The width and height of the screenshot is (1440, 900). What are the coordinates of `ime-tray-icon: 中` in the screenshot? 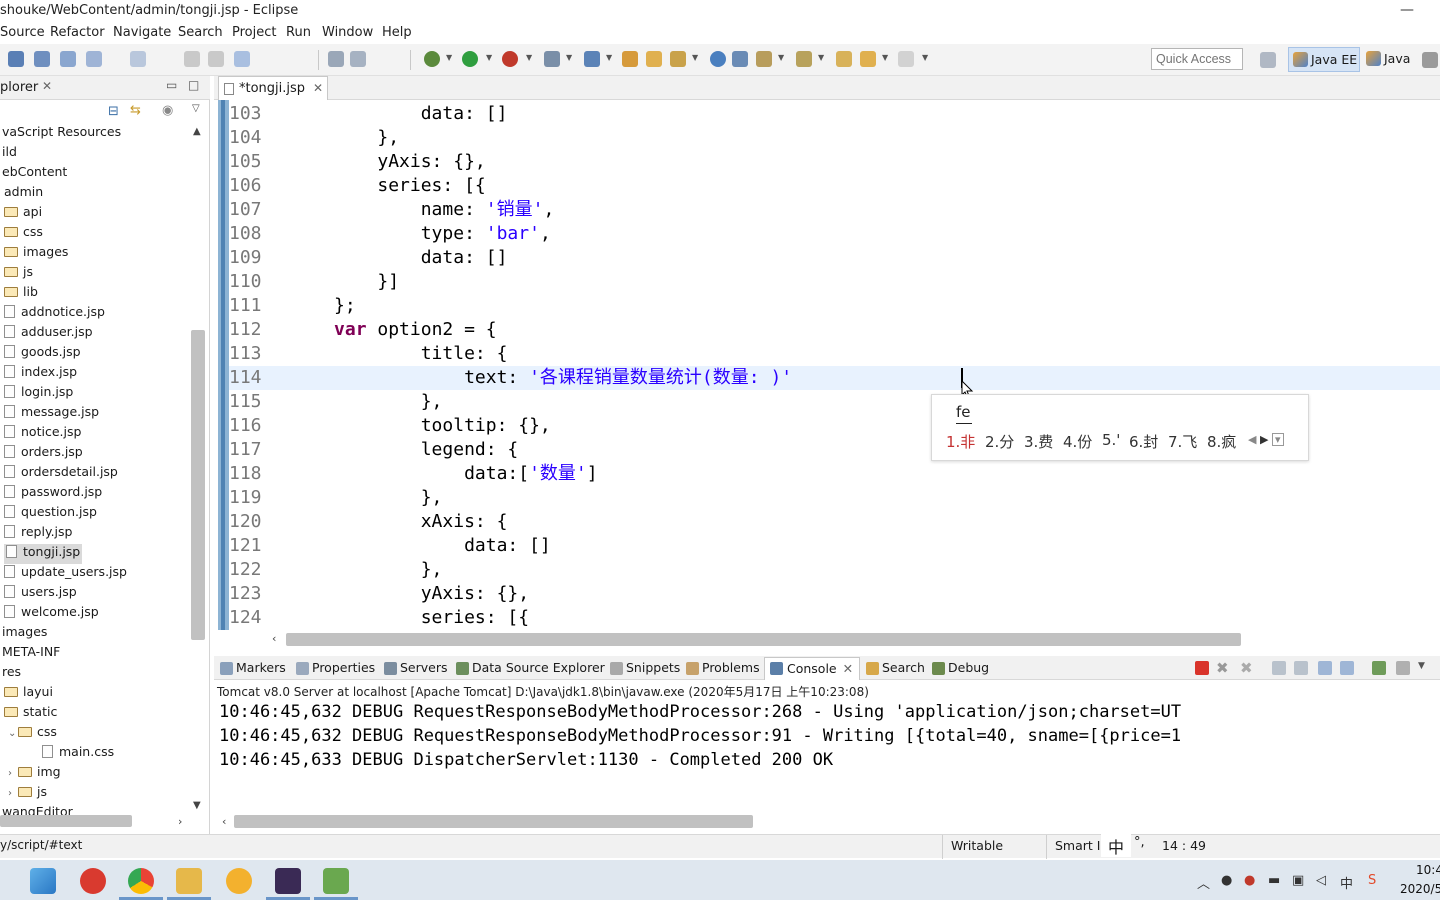 It's located at (1346, 882).